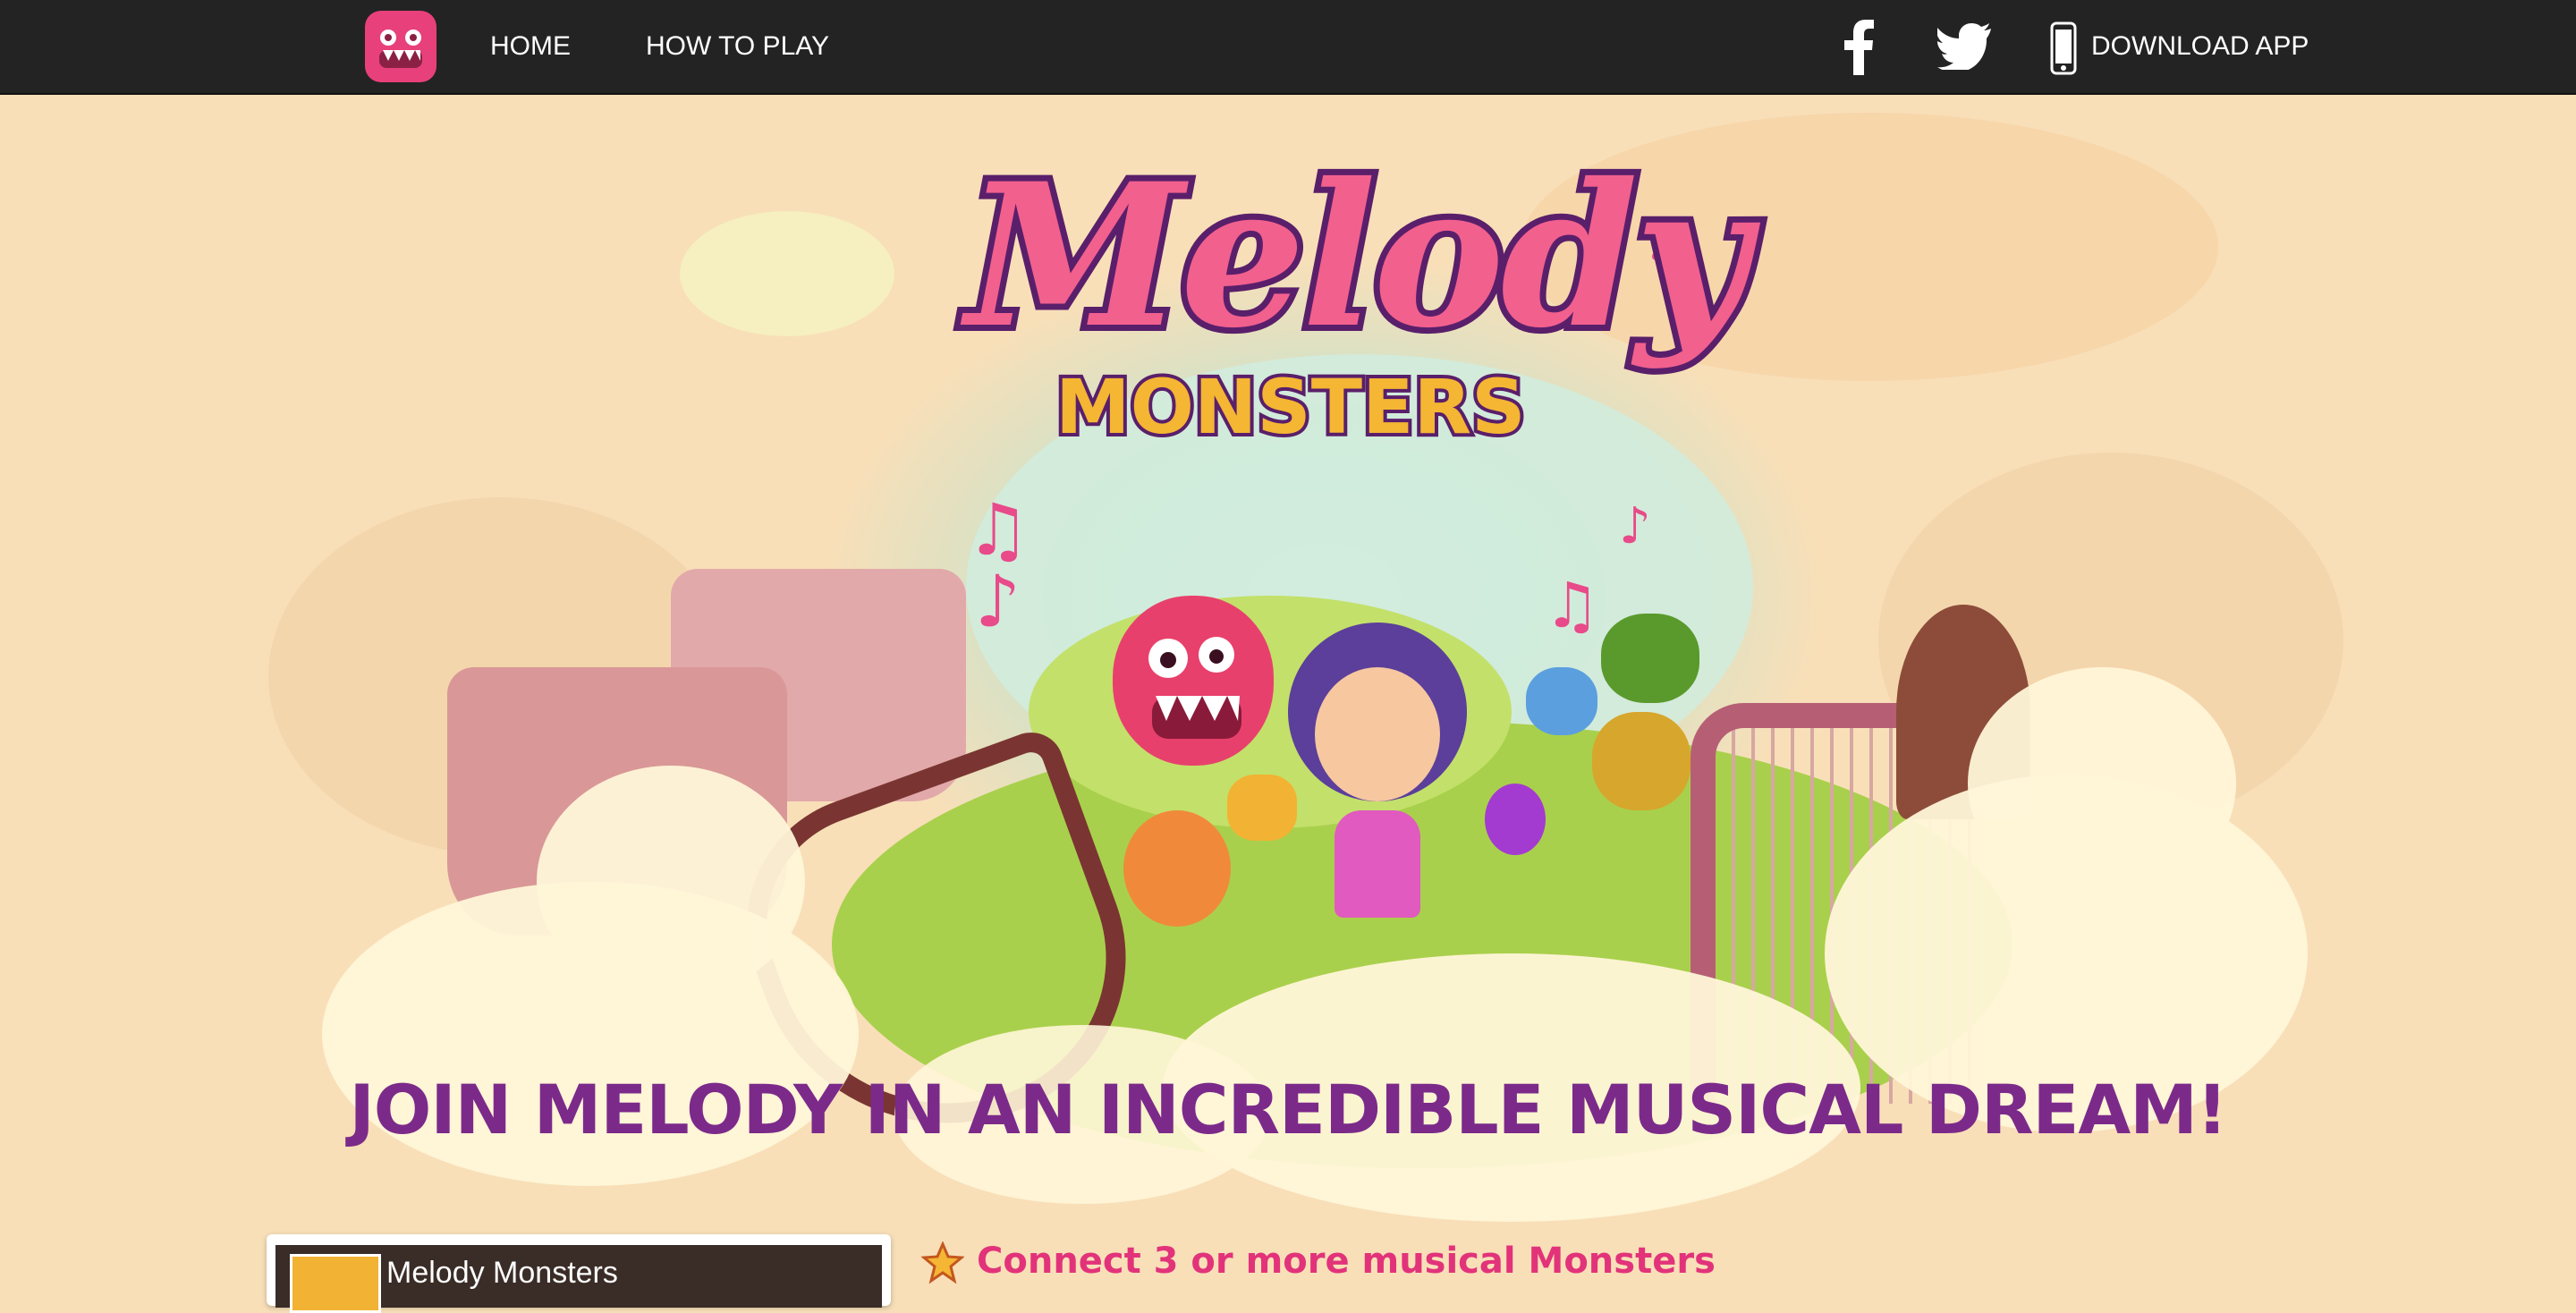 The height and width of the screenshot is (1313, 2576). What do you see at coordinates (1346, 1261) in the screenshot?
I see `feature-text: Connect 3 or more musical Monsters` at bounding box center [1346, 1261].